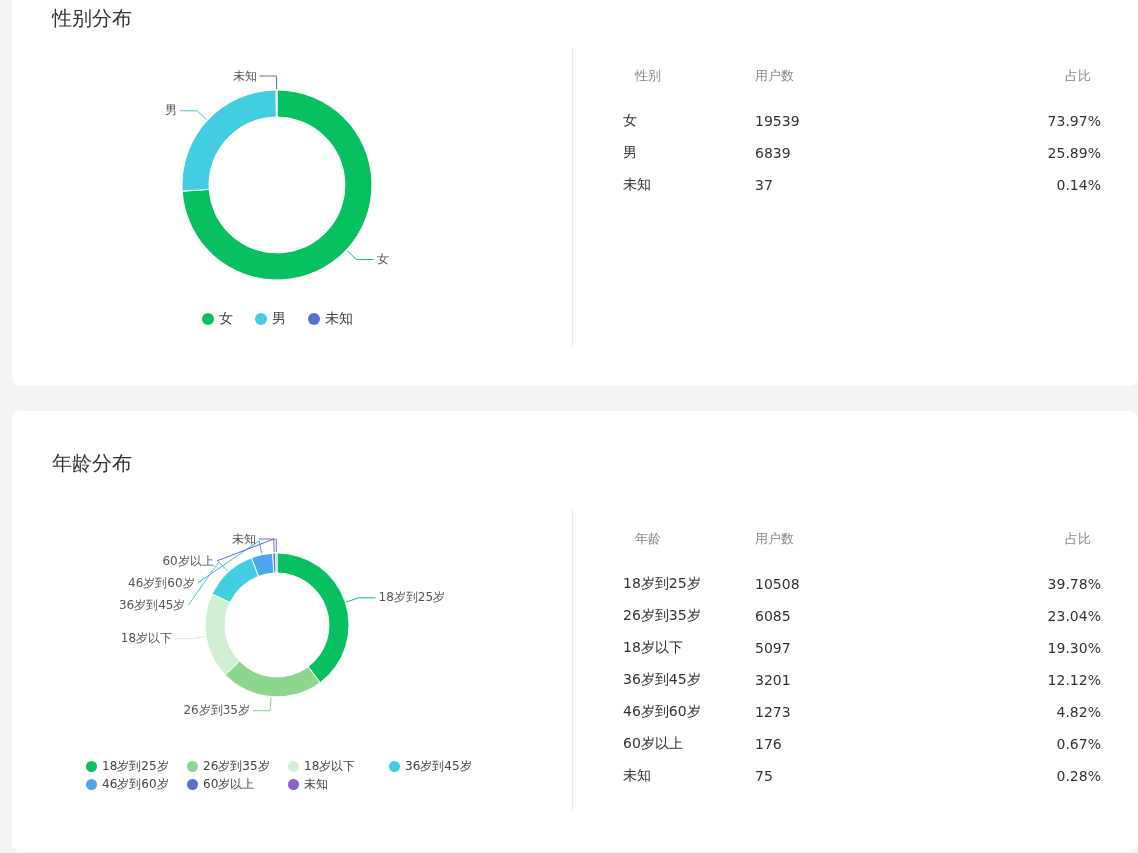 This screenshot has width=1138, height=853. I want to click on legend-label: 18岁到25岁, so click(135, 766).